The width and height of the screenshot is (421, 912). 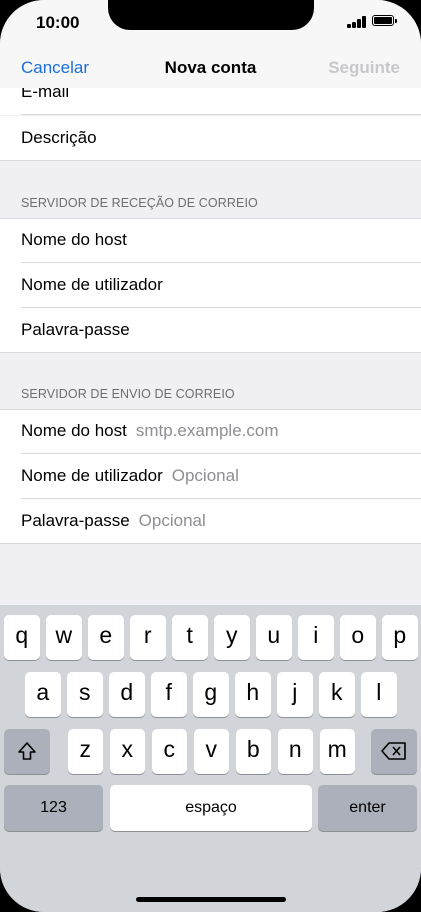 What do you see at coordinates (128, 394) in the screenshot?
I see `outgoing-server-header: SERVIDOR DE ENVIO DE CORREIO` at bounding box center [128, 394].